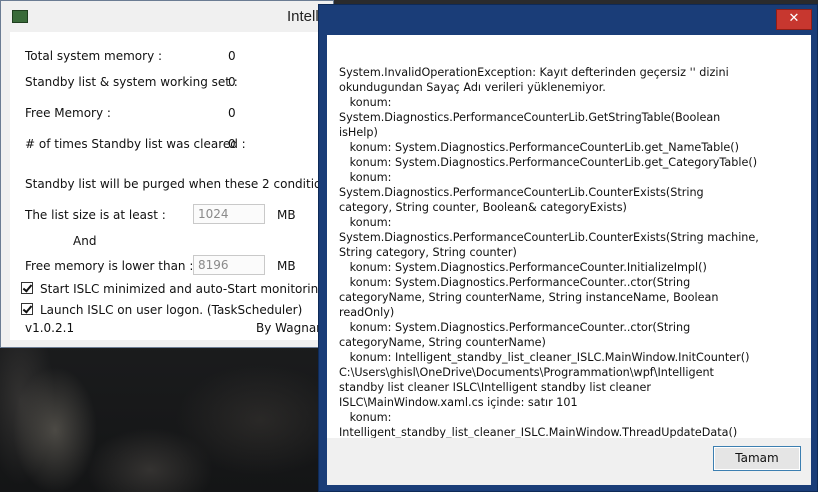 The image size is (818, 492). Describe the element at coordinates (232, 82) in the screenshot. I see `standby-list-value: 0` at that location.